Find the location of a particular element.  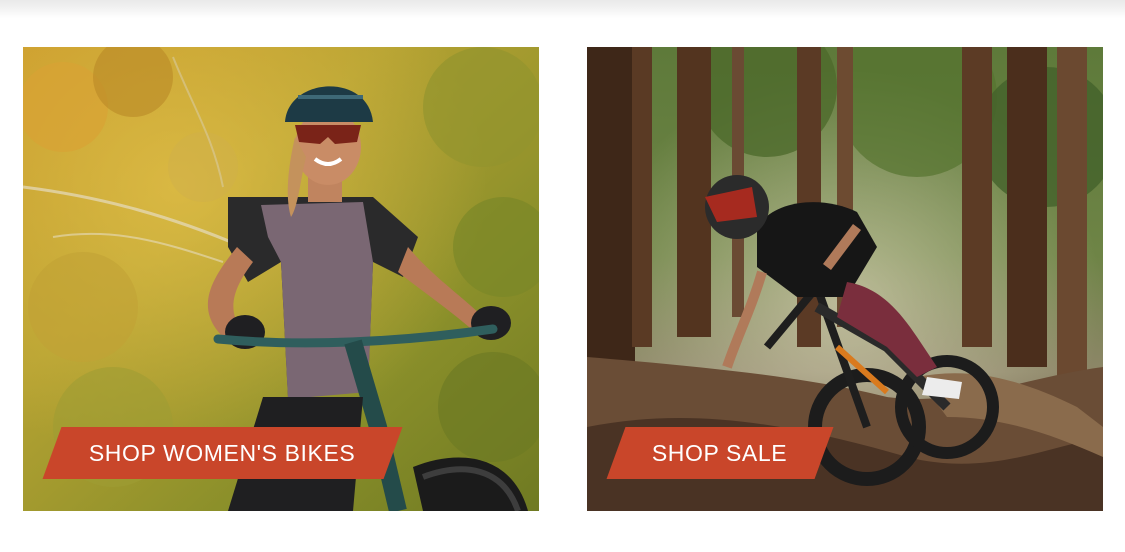

shop-sale-label: SHOP SALE is located at coordinates (720, 452).